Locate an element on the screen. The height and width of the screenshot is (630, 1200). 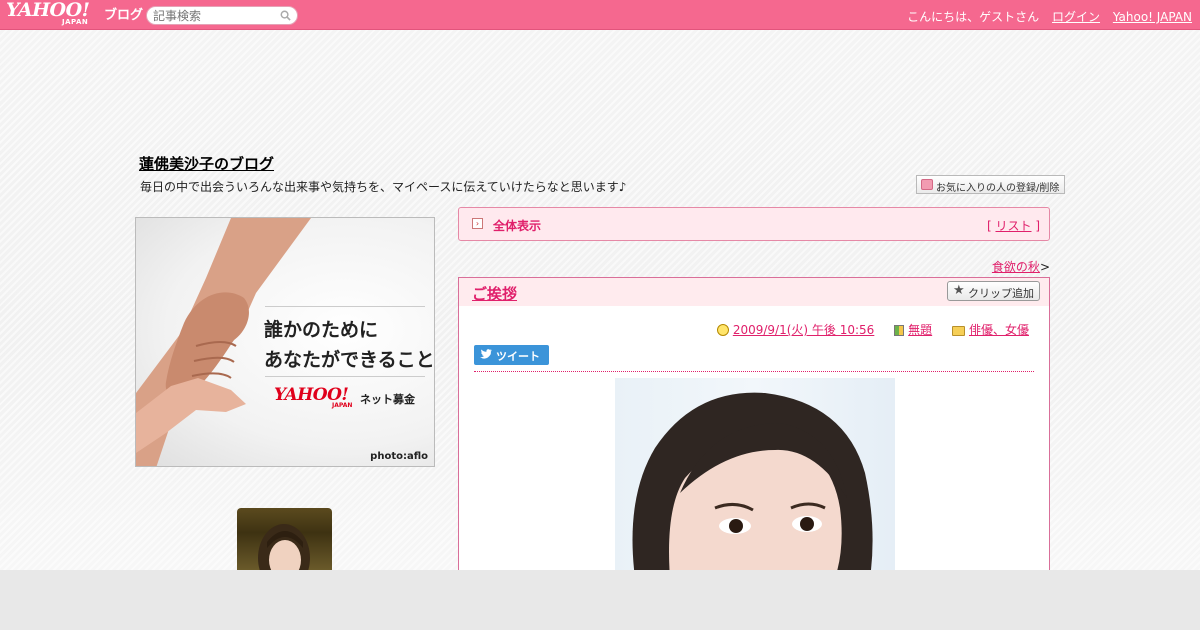
avatar is located at coordinates (284, 539).